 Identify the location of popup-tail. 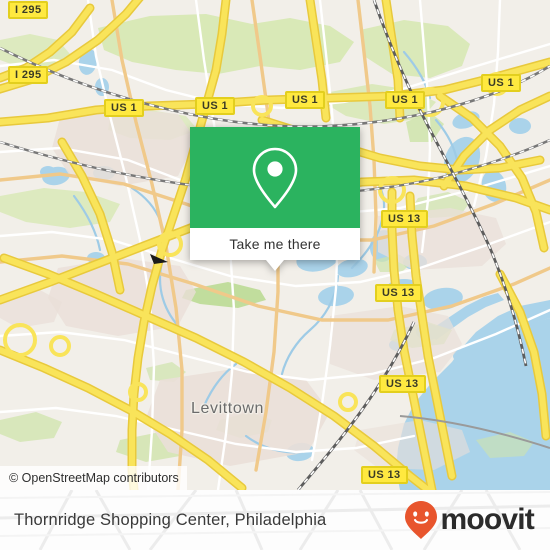
(275, 265).